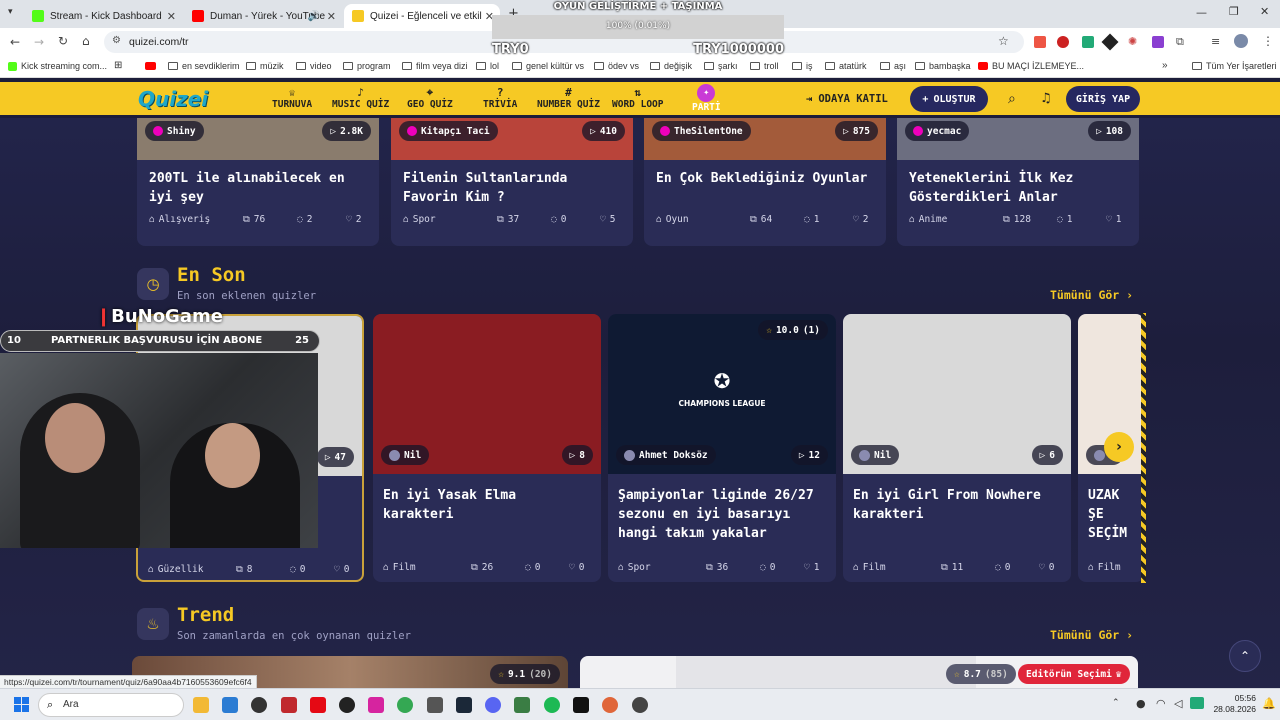  Describe the element at coordinates (1165, 65) in the screenshot. I see `more-bookmarks-icon: »` at that location.